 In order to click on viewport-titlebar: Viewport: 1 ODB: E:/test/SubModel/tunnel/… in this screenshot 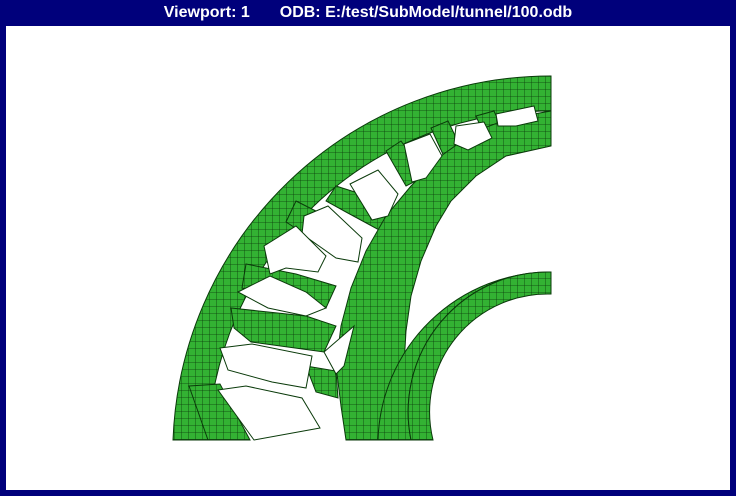, I will do `click(368, 13)`.